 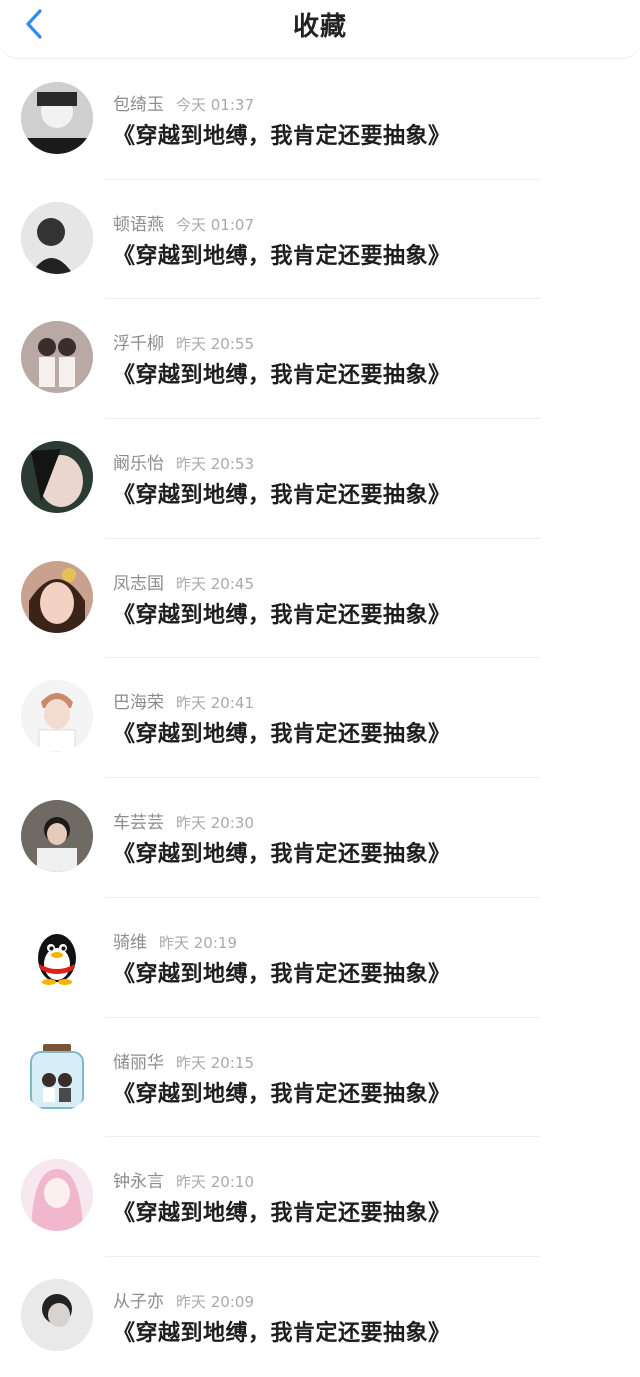 What do you see at coordinates (320, 479) in the screenshot?
I see `list-item: 阚乐怡 昨天 20:53 《穿越到地缚，我肯定还要抽象》` at bounding box center [320, 479].